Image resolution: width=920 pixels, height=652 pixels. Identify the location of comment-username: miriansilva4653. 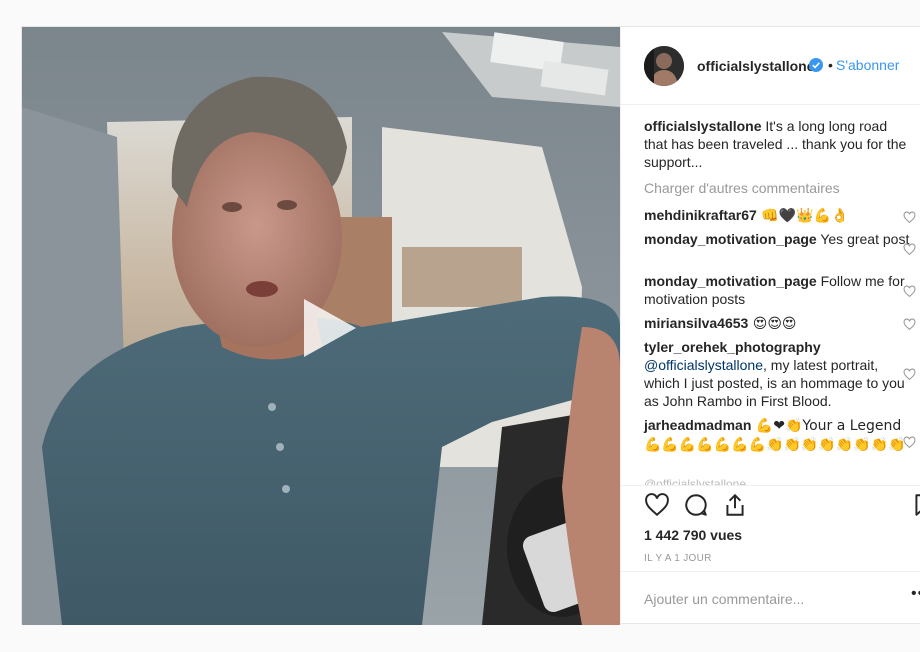
(696, 323).